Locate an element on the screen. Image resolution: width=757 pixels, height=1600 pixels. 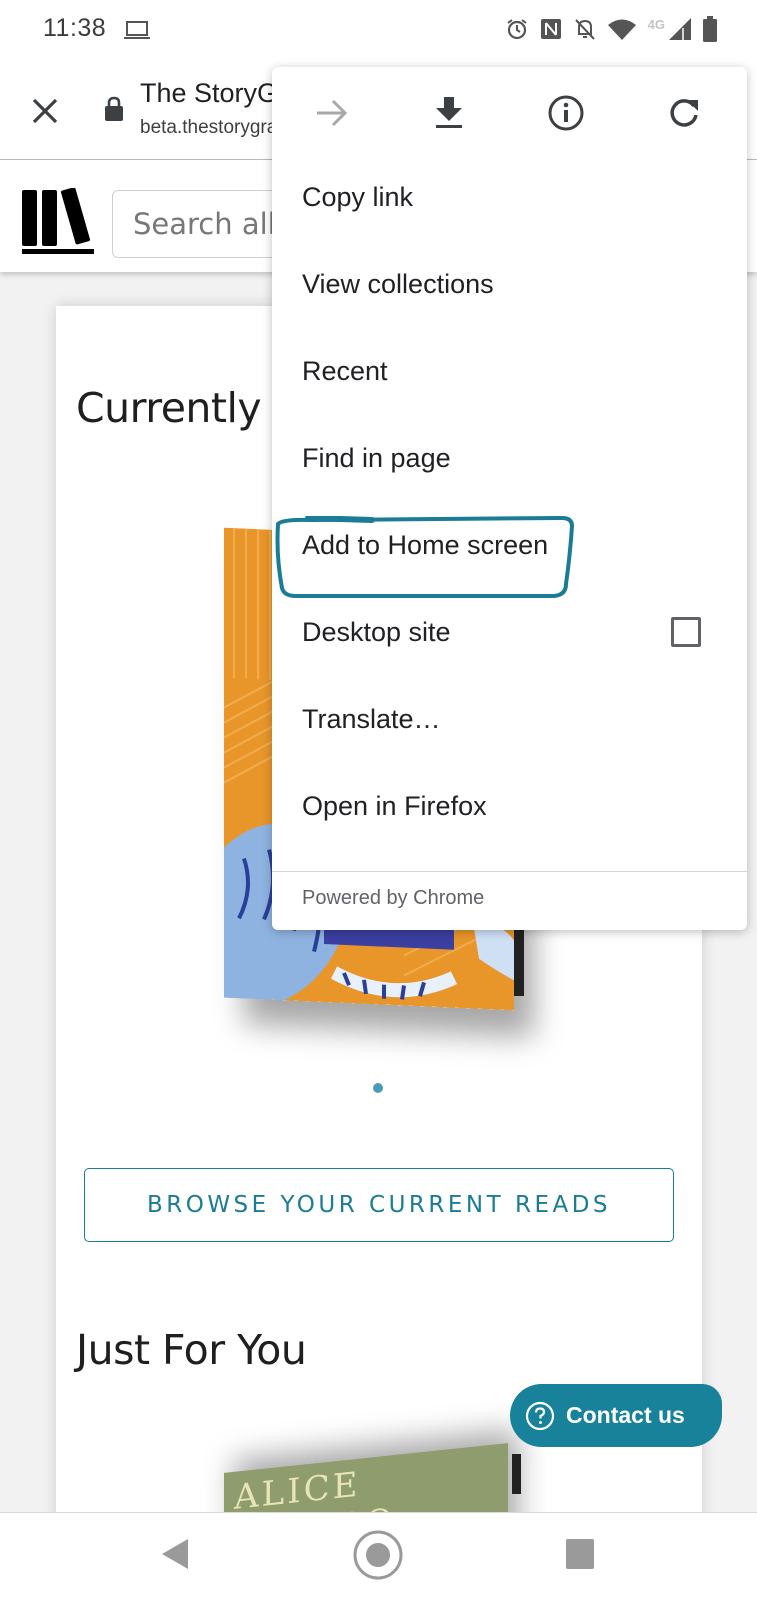
help-circle-icon is located at coordinates (540, 1415).